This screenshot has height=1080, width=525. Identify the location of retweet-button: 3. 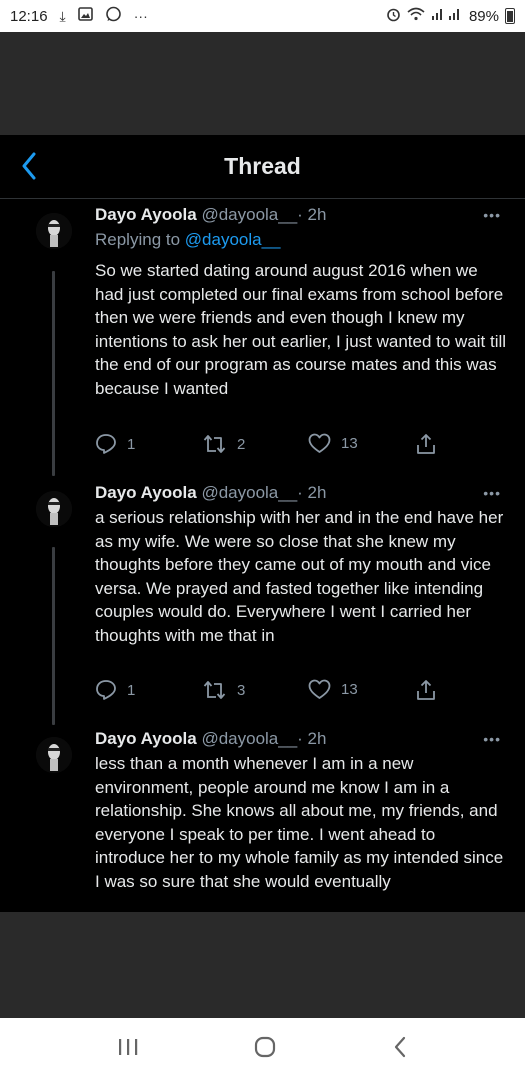
(224, 690).